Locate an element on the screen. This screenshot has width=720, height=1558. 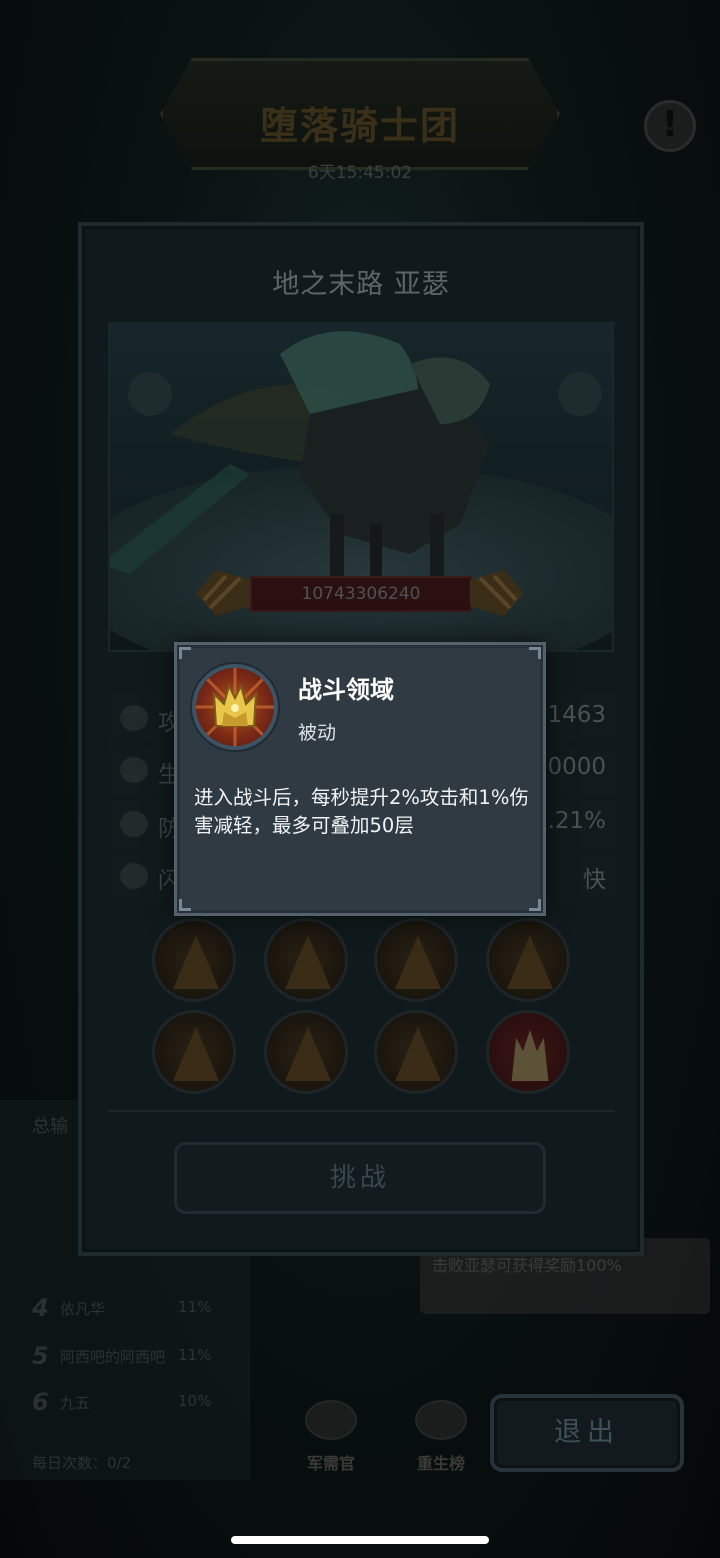
shield-icon is located at coordinates (134, 824).